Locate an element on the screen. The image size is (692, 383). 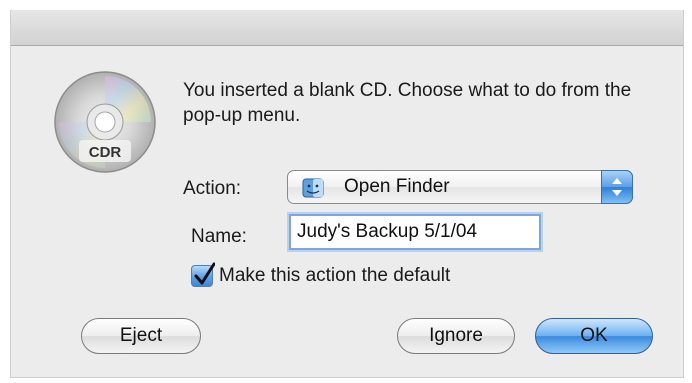
action-popup-menu: Open Finder is located at coordinates (460, 187).